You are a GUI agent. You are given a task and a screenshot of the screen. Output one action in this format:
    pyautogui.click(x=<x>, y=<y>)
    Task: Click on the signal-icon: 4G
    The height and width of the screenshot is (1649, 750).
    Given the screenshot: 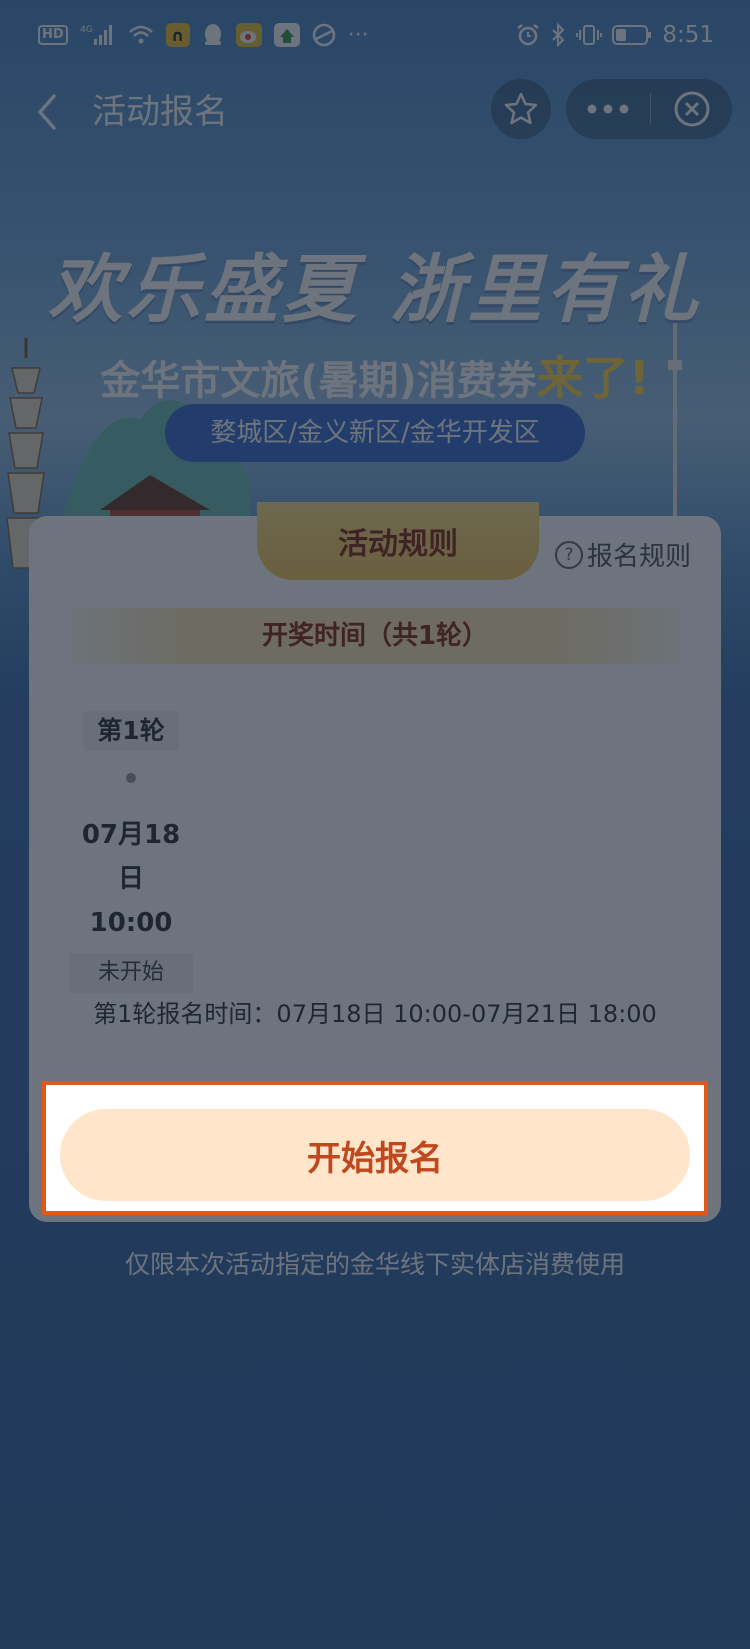 What is the action you would take?
    pyautogui.click(x=98, y=35)
    